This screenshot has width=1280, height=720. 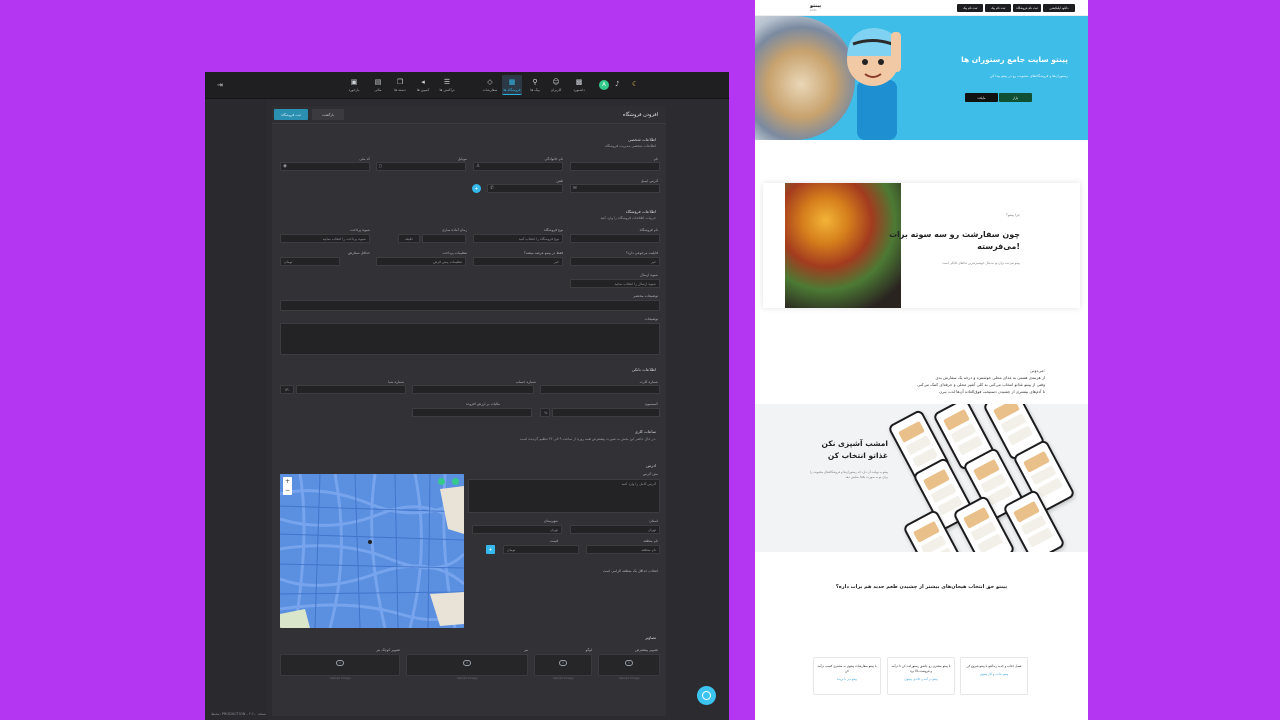 I want to click on account-number-label: شماره حساب, so click(x=525, y=382).